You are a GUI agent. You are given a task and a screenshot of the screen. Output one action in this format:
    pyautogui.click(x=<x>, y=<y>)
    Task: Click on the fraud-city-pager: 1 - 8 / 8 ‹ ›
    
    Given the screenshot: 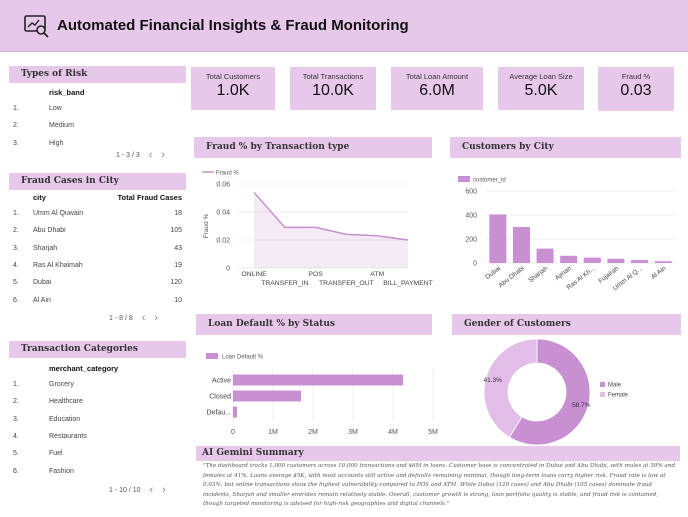 What is the action you would take?
    pyautogui.click(x=133, y=317)
    